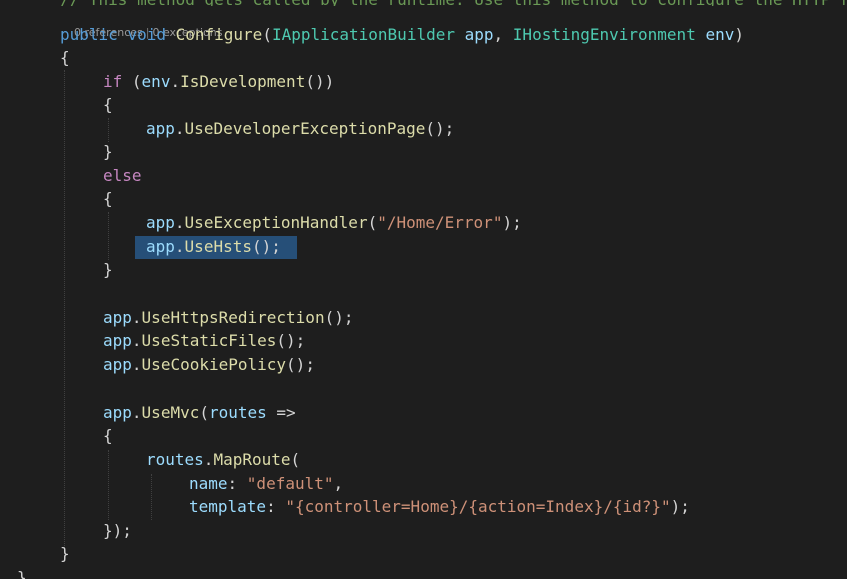 This screenshot has height=579, width=847. What do you see at coordinates (108, 130) in the screenshot?
I see `indent-guide-if-block` at bounding box center [108, 130].